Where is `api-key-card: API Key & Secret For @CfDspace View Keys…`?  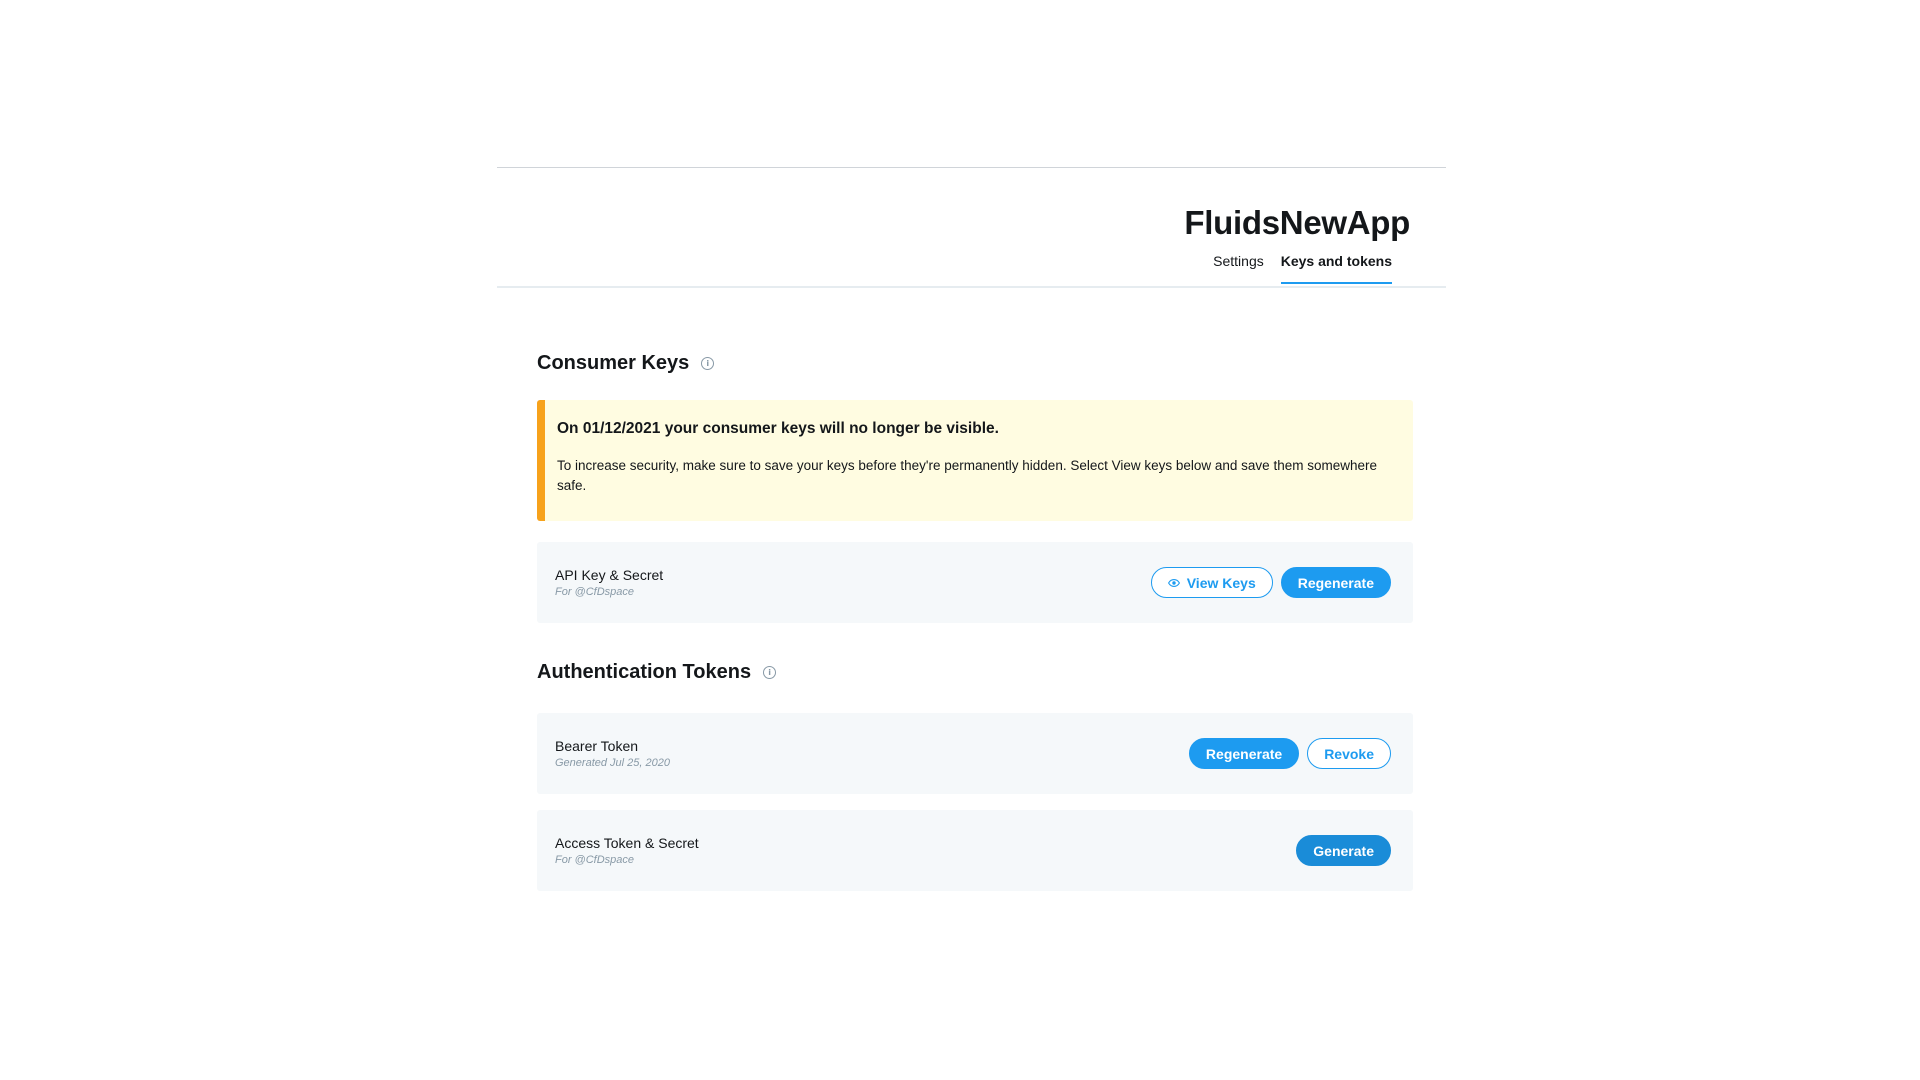
api-key-card: API Key & Secret For @CfDspace View Keys… is located at coordinates (975, 582).